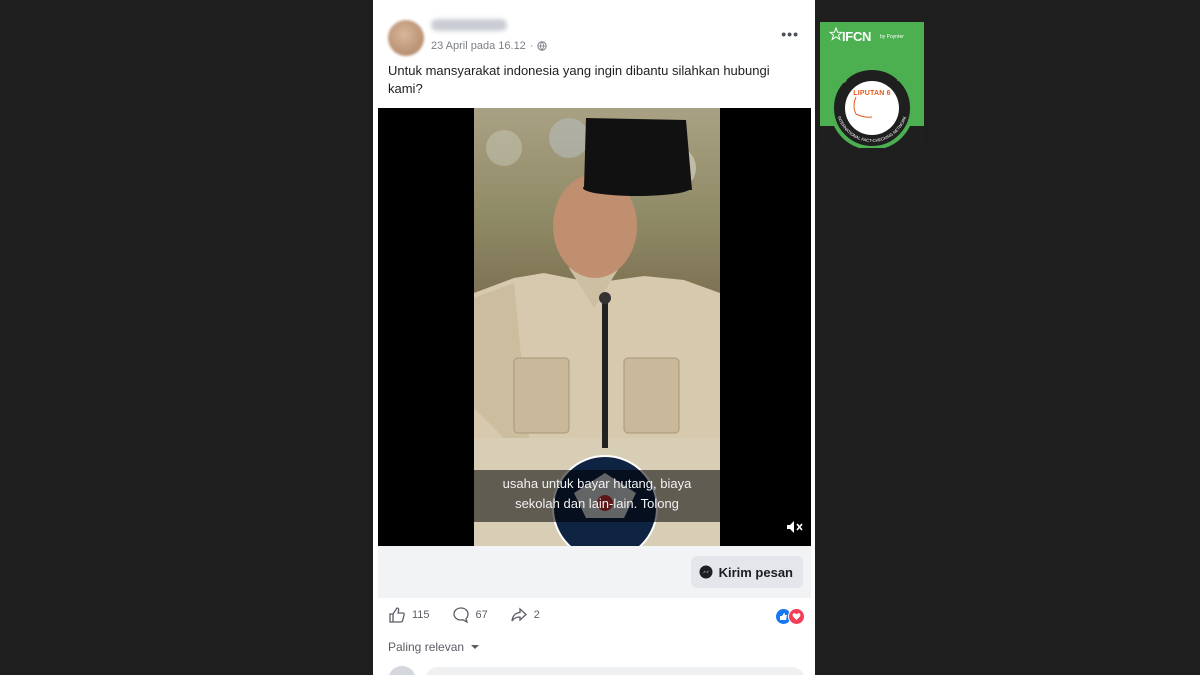  What do you see at coordinates (409, 615) in the screenshot?
I see `like-button: 115` at bounding box center [409, 615].